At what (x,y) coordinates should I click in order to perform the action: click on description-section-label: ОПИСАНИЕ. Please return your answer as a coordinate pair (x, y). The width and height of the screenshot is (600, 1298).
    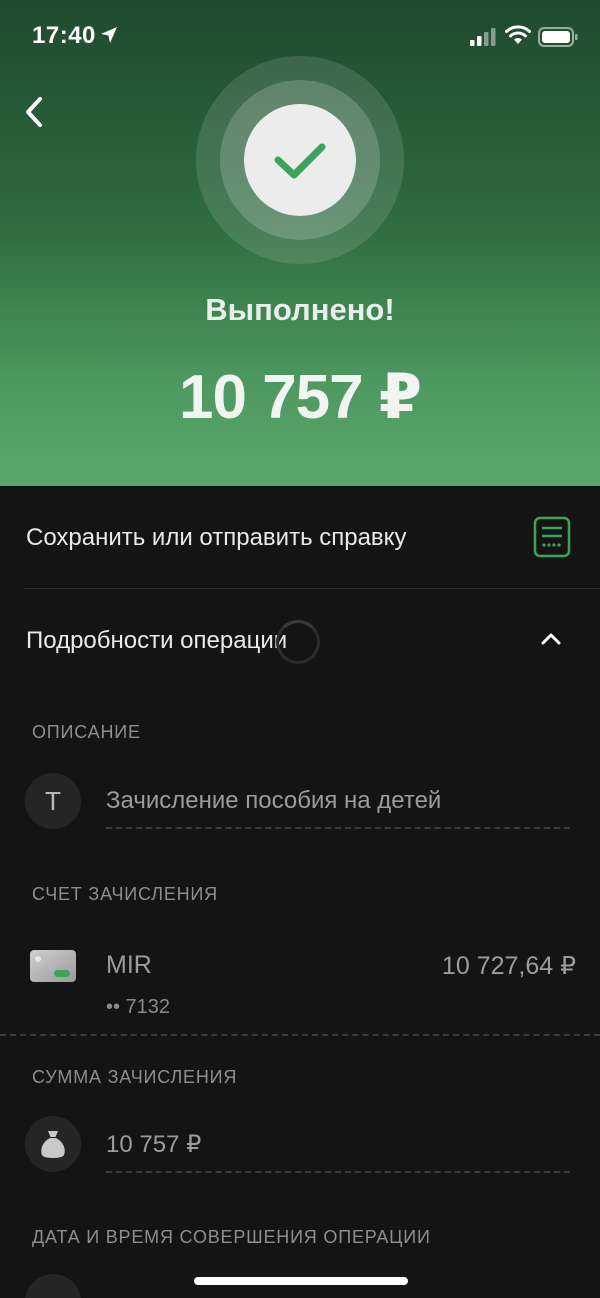
    Looking at the image, I should click on (86, 732).